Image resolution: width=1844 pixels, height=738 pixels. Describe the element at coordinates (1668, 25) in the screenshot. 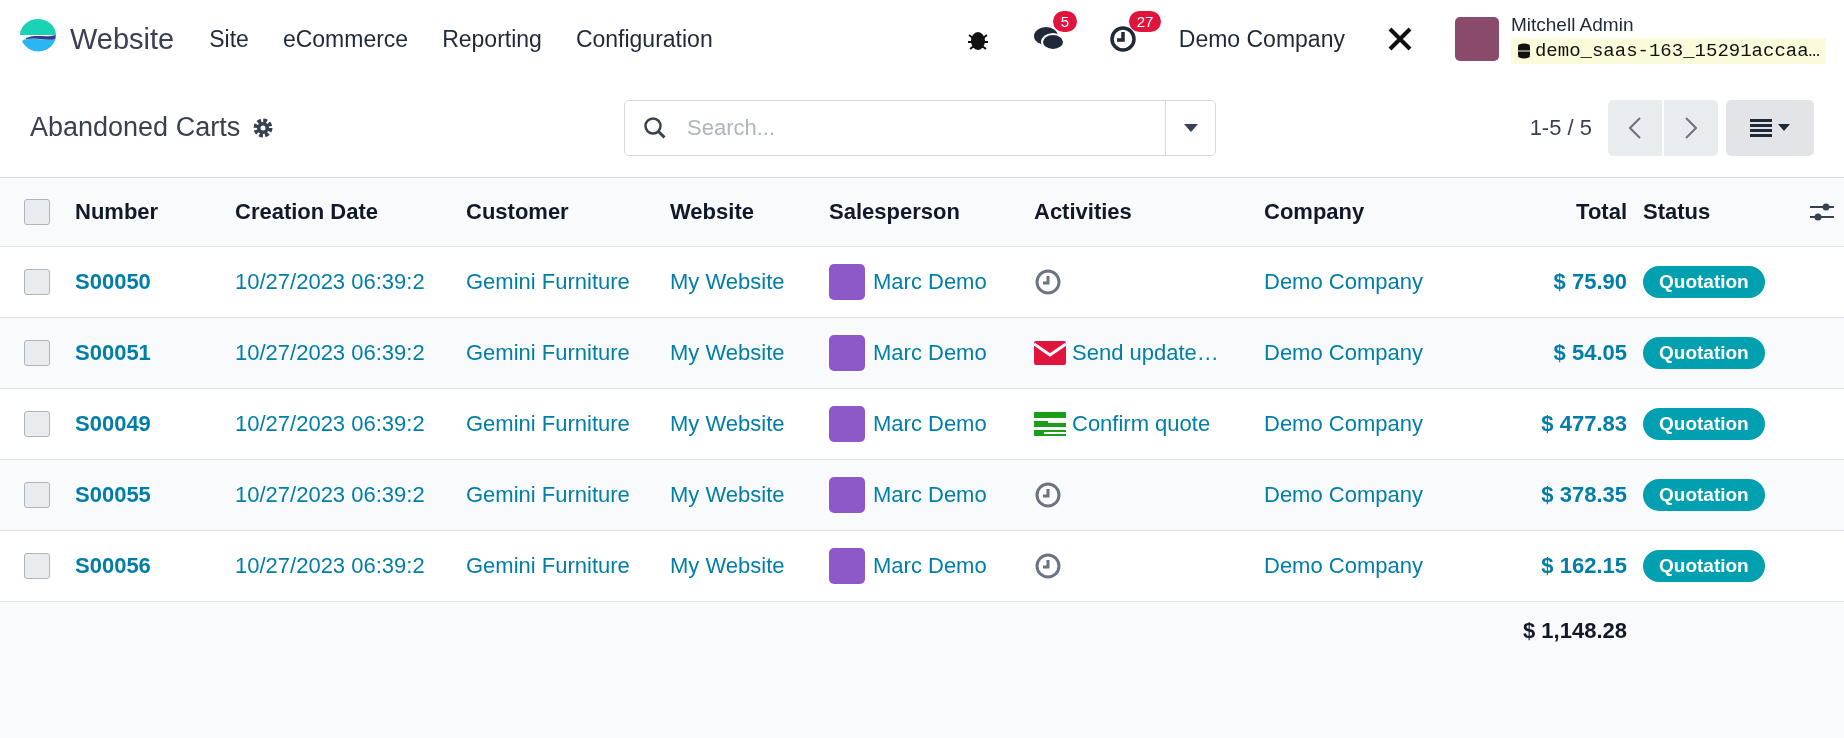

I see `user-name: Mitchell Admin` at that location.